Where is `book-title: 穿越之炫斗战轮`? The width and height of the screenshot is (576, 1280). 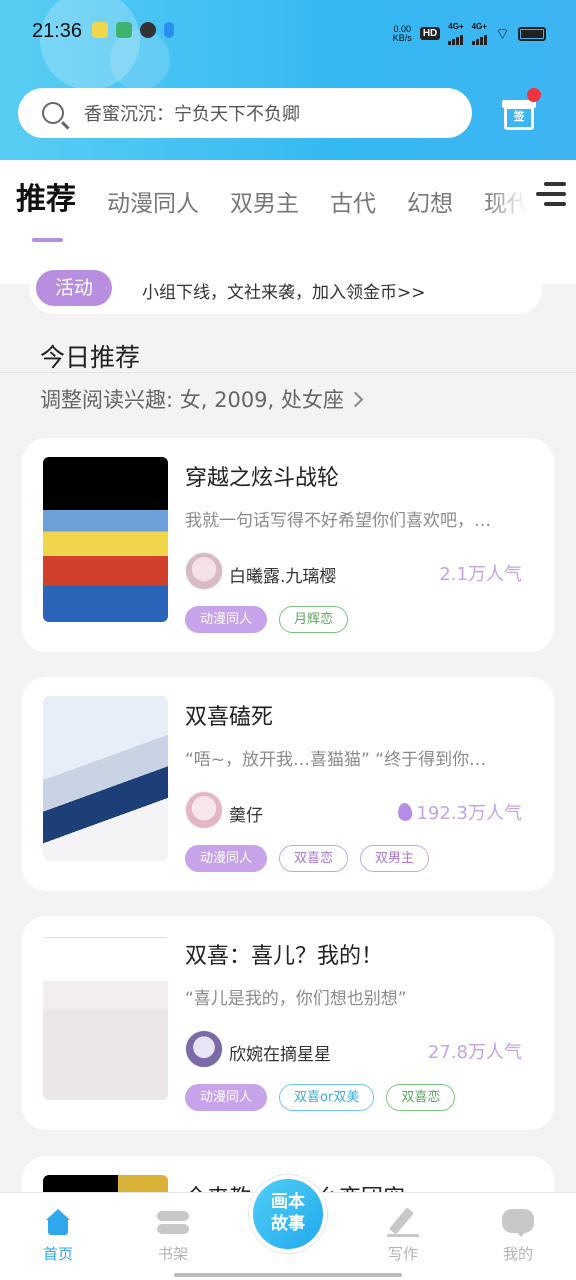 book-title: 穿越之炫斗战轮 is located at coordinates (262, 478).